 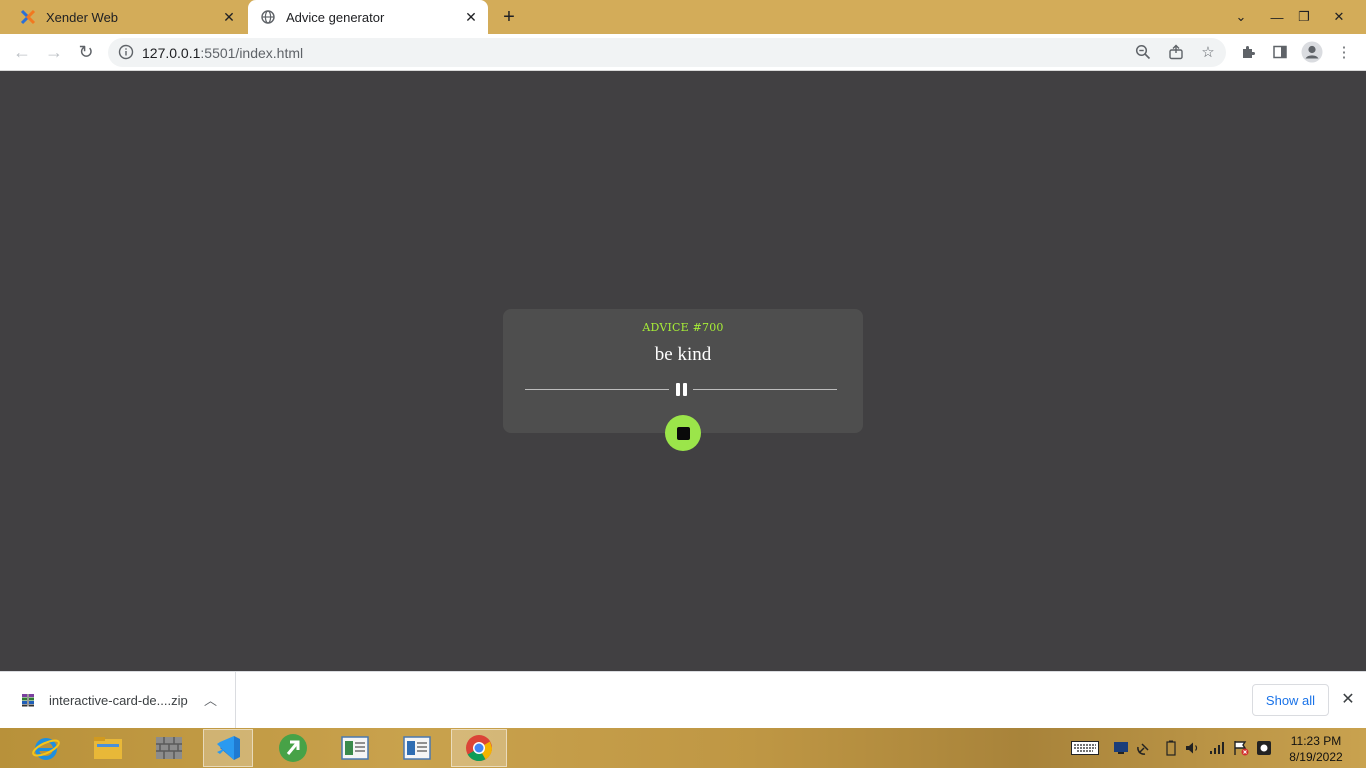 I want to click on volume-icon, so click(x=1193, y=748).